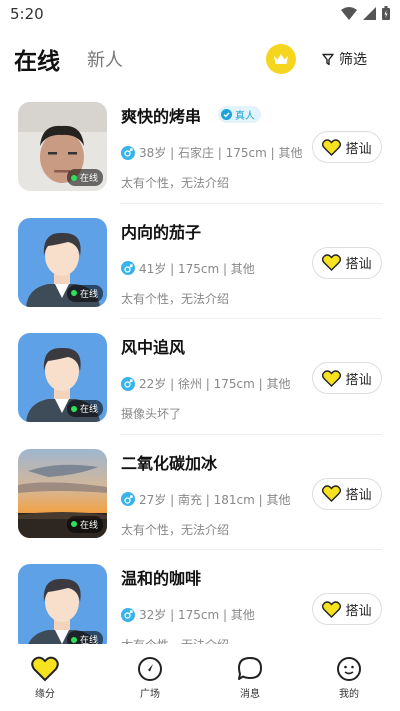 The width and height of the screenshot is (400, 711). I want to click on header: 在线 新人 筛选, so click(200, 59).